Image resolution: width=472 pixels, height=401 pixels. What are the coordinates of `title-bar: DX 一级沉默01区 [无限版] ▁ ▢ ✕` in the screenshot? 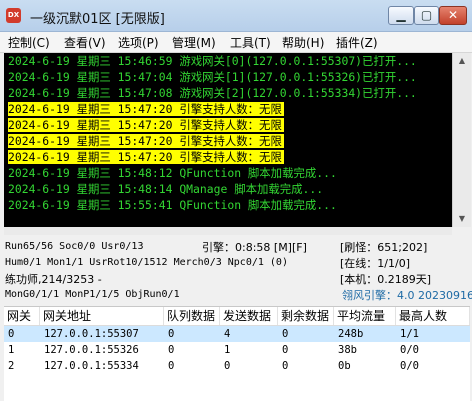 It's located at (236, 16).